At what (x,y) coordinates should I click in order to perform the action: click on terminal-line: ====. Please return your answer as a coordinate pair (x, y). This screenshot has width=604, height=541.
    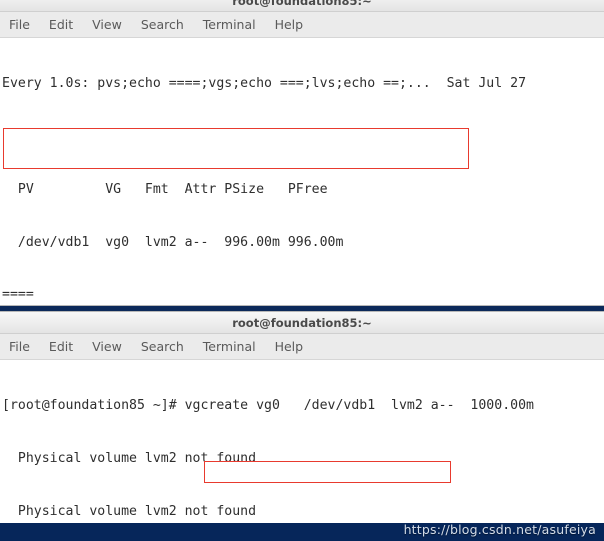
    Looking at the image, I should click on (18, 291).